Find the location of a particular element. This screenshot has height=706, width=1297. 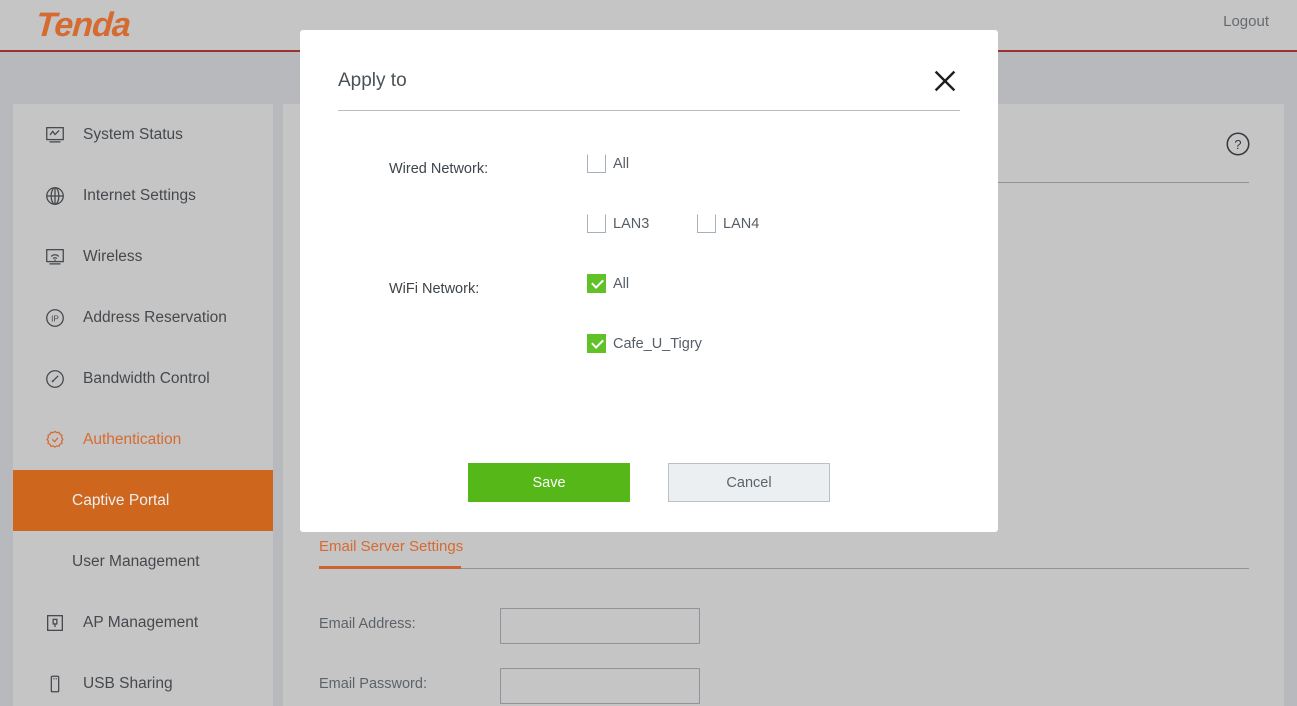

dialog-title: Apply to is located at coordinates (372, 80).